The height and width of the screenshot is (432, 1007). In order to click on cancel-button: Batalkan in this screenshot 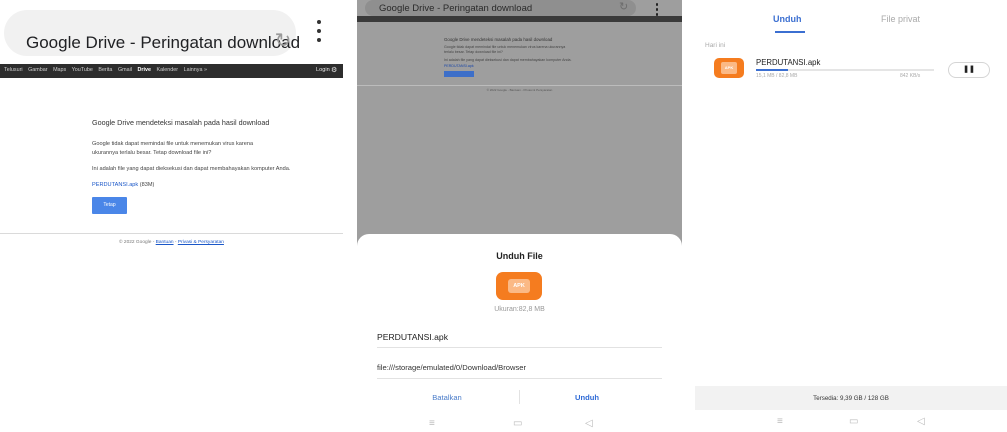, I will do `click(447, 397)`.